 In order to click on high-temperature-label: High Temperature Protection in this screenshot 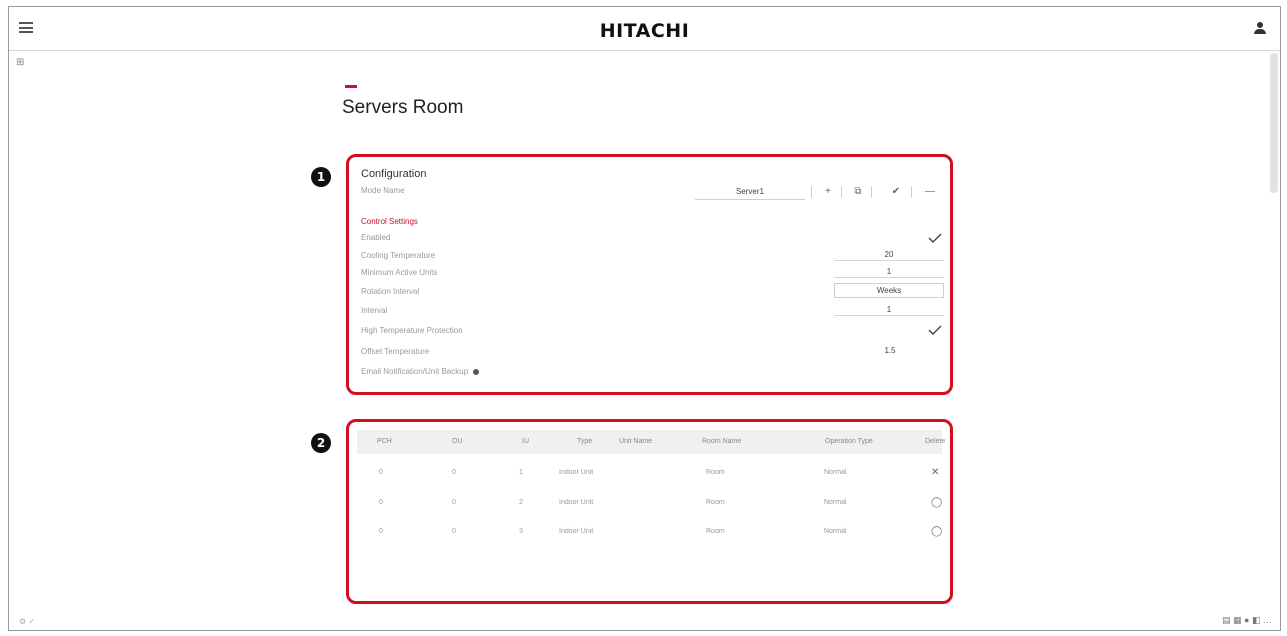, I will do `click(412, 330)`.